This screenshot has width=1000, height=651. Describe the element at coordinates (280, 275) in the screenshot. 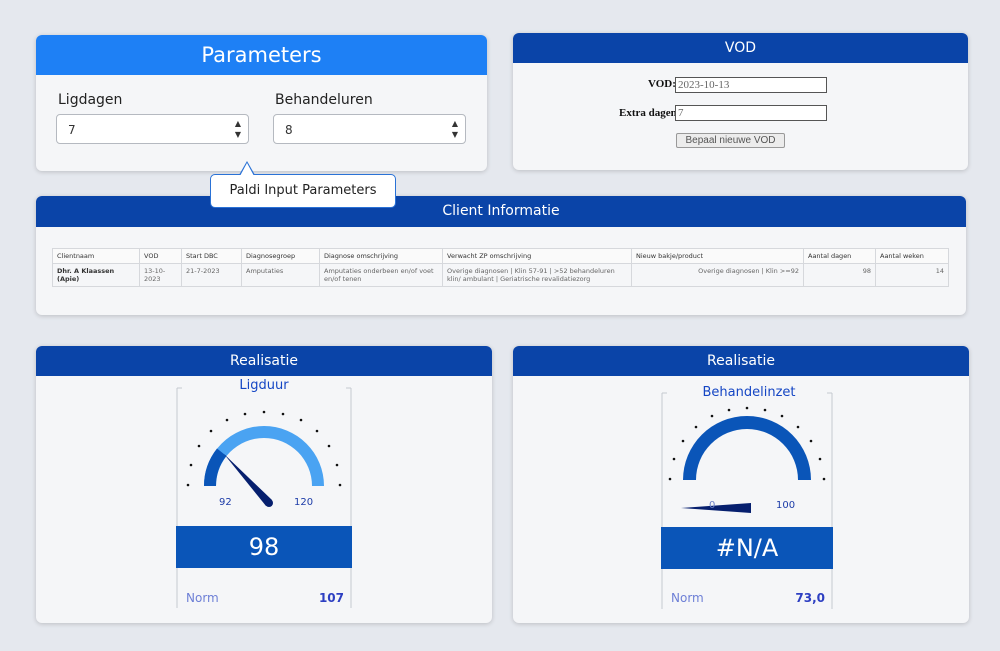

I see `cell-diagnosegroep: Amputaties` at that location.